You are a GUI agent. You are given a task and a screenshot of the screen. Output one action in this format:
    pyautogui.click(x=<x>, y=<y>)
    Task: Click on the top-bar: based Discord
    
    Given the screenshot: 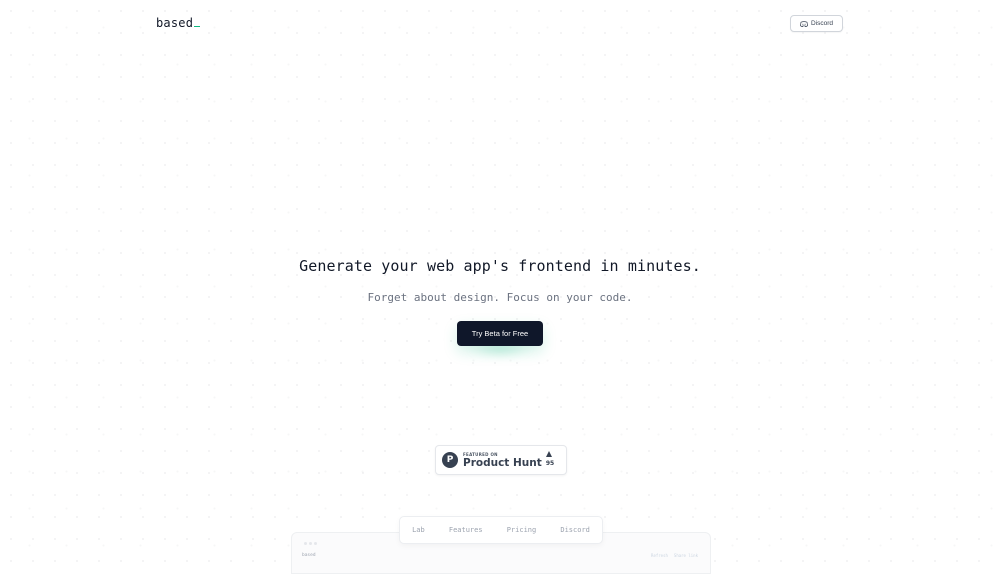 What is the action you would take?
    pyautogui.click(x=500, y=24)
    